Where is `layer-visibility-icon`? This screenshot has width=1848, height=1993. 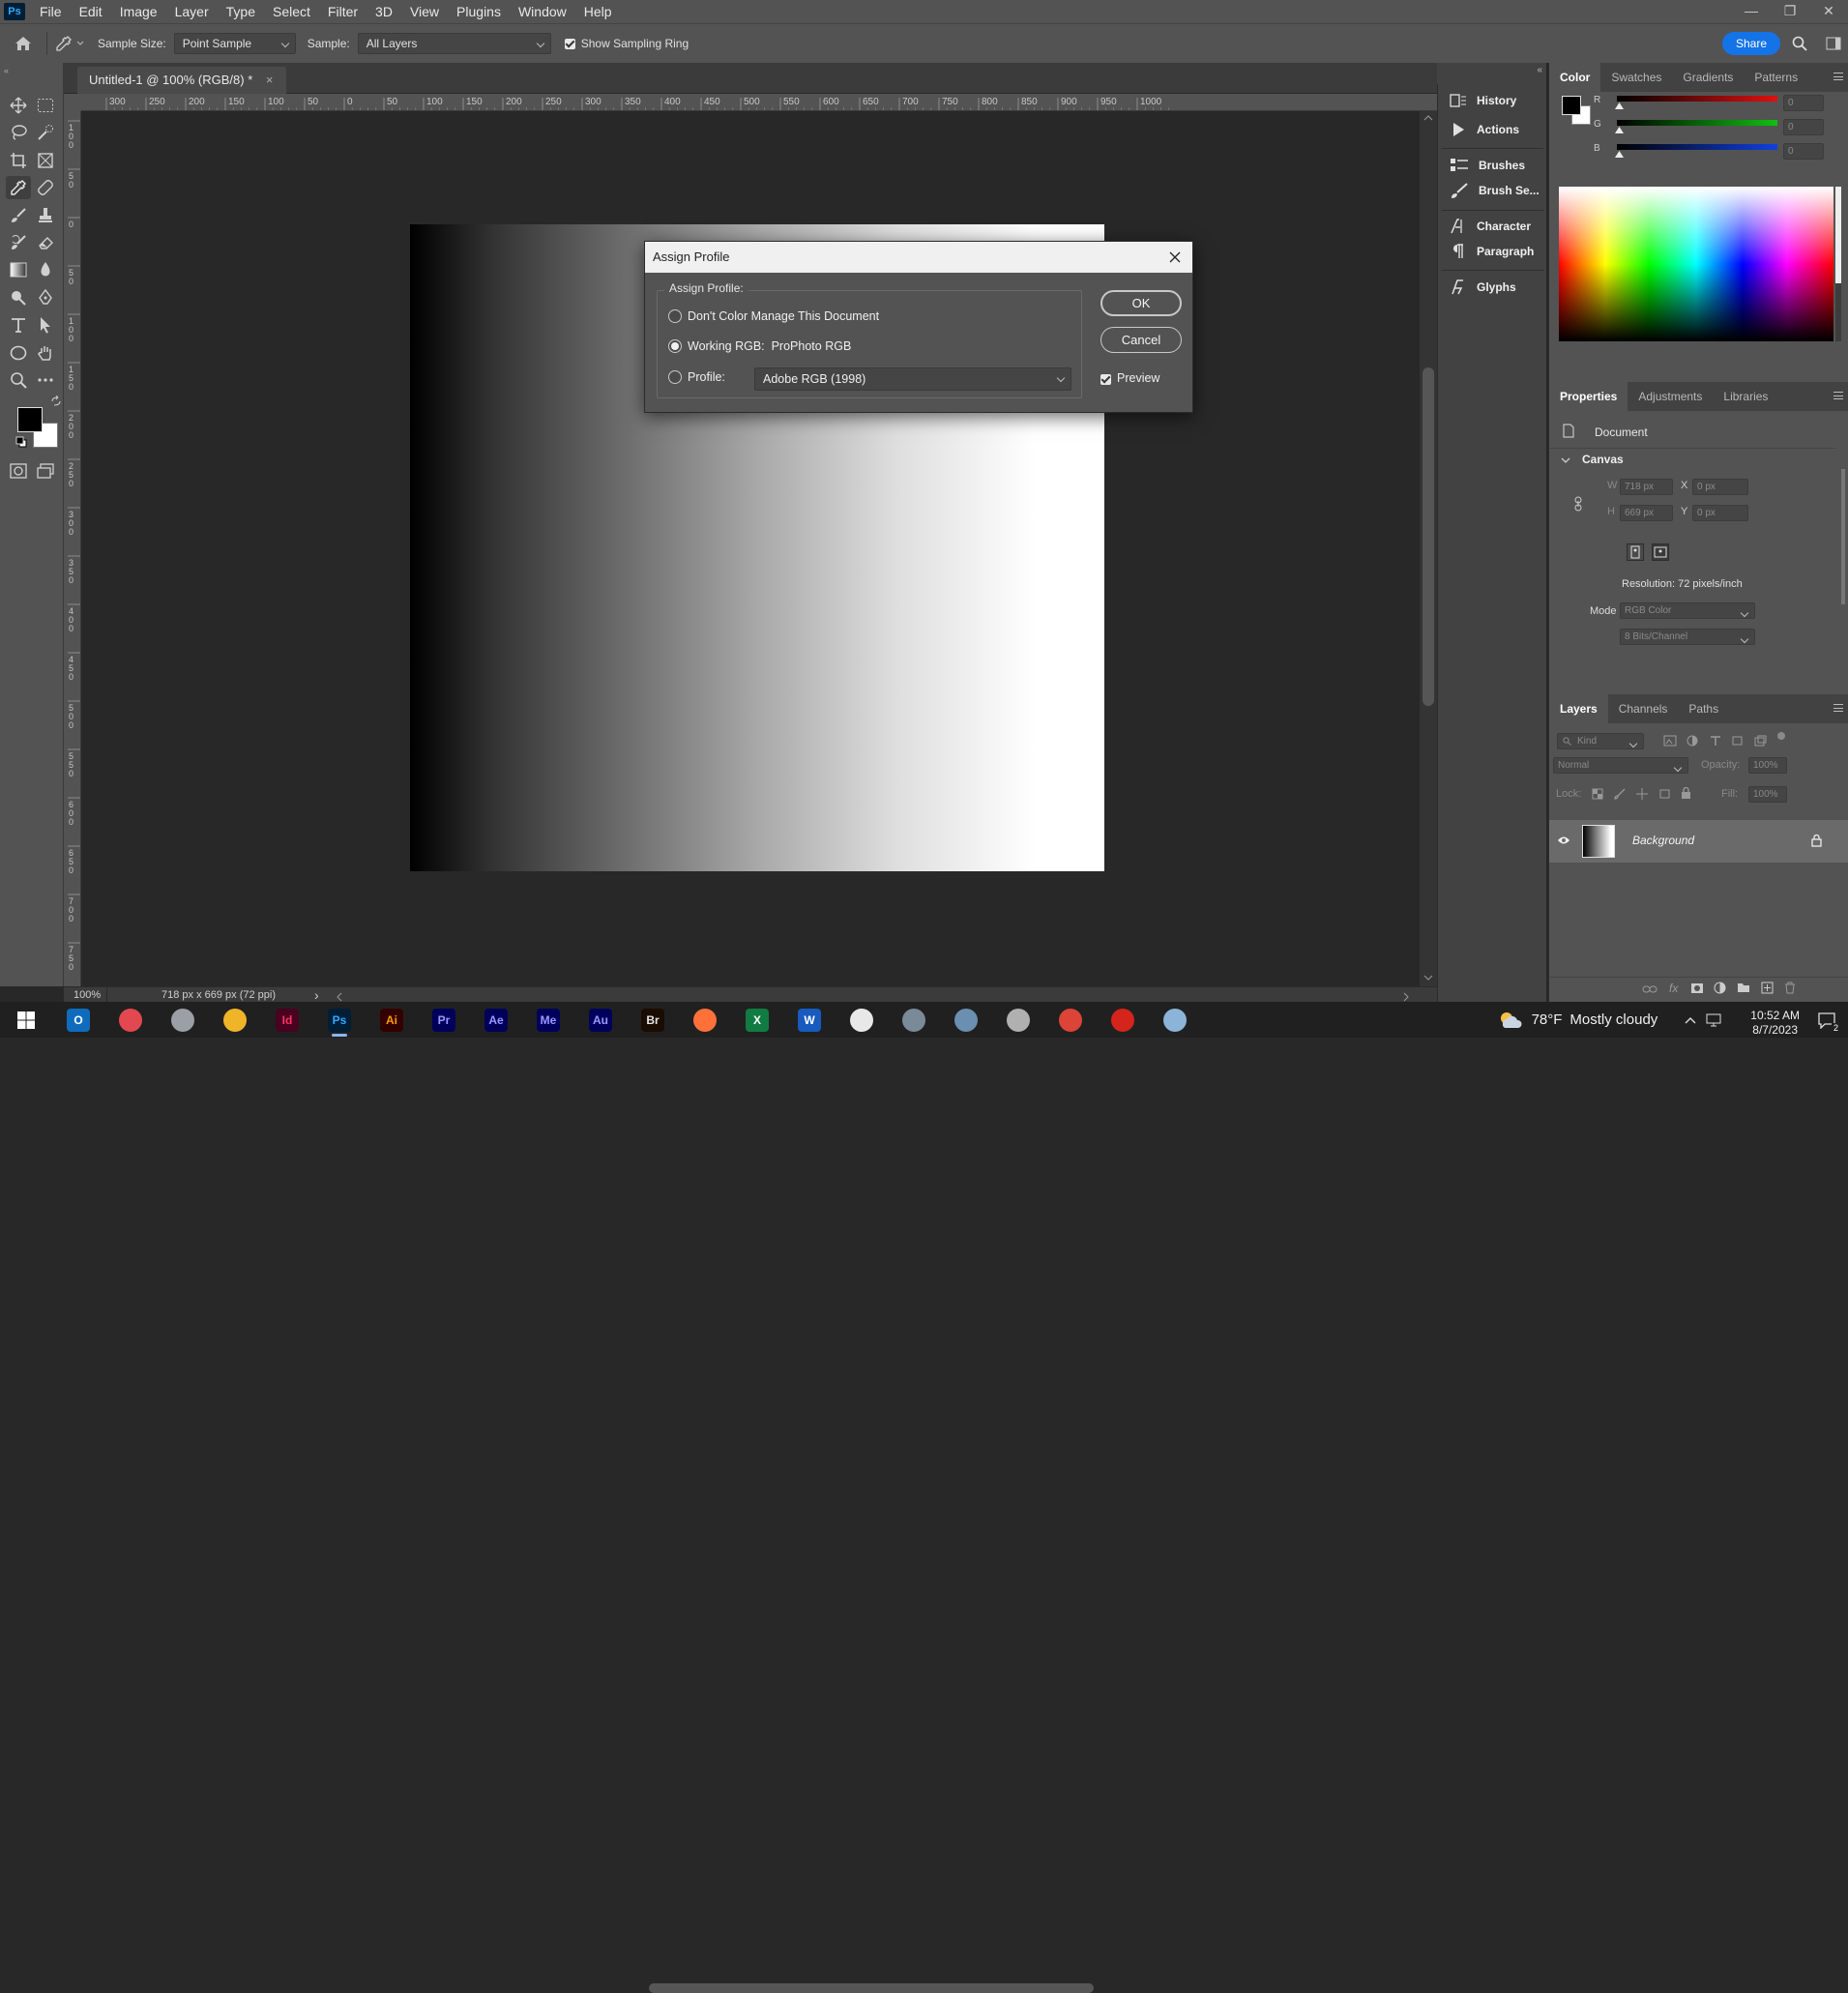 layer-visibility-icon is located at coordinates (1564, 840).